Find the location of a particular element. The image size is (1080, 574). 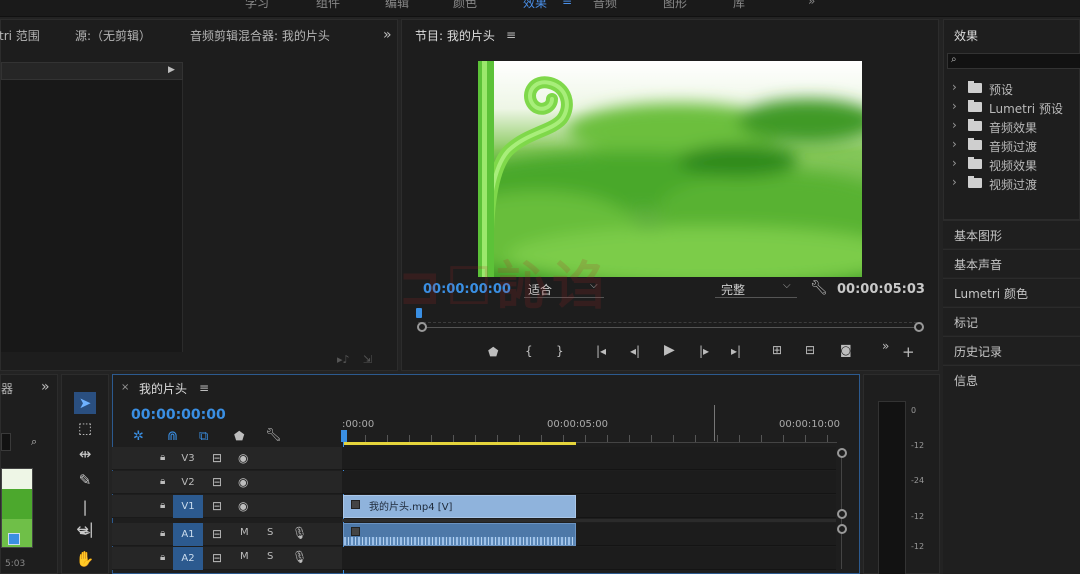

zoom-scroll-bar is located at coordinates (670, 327).